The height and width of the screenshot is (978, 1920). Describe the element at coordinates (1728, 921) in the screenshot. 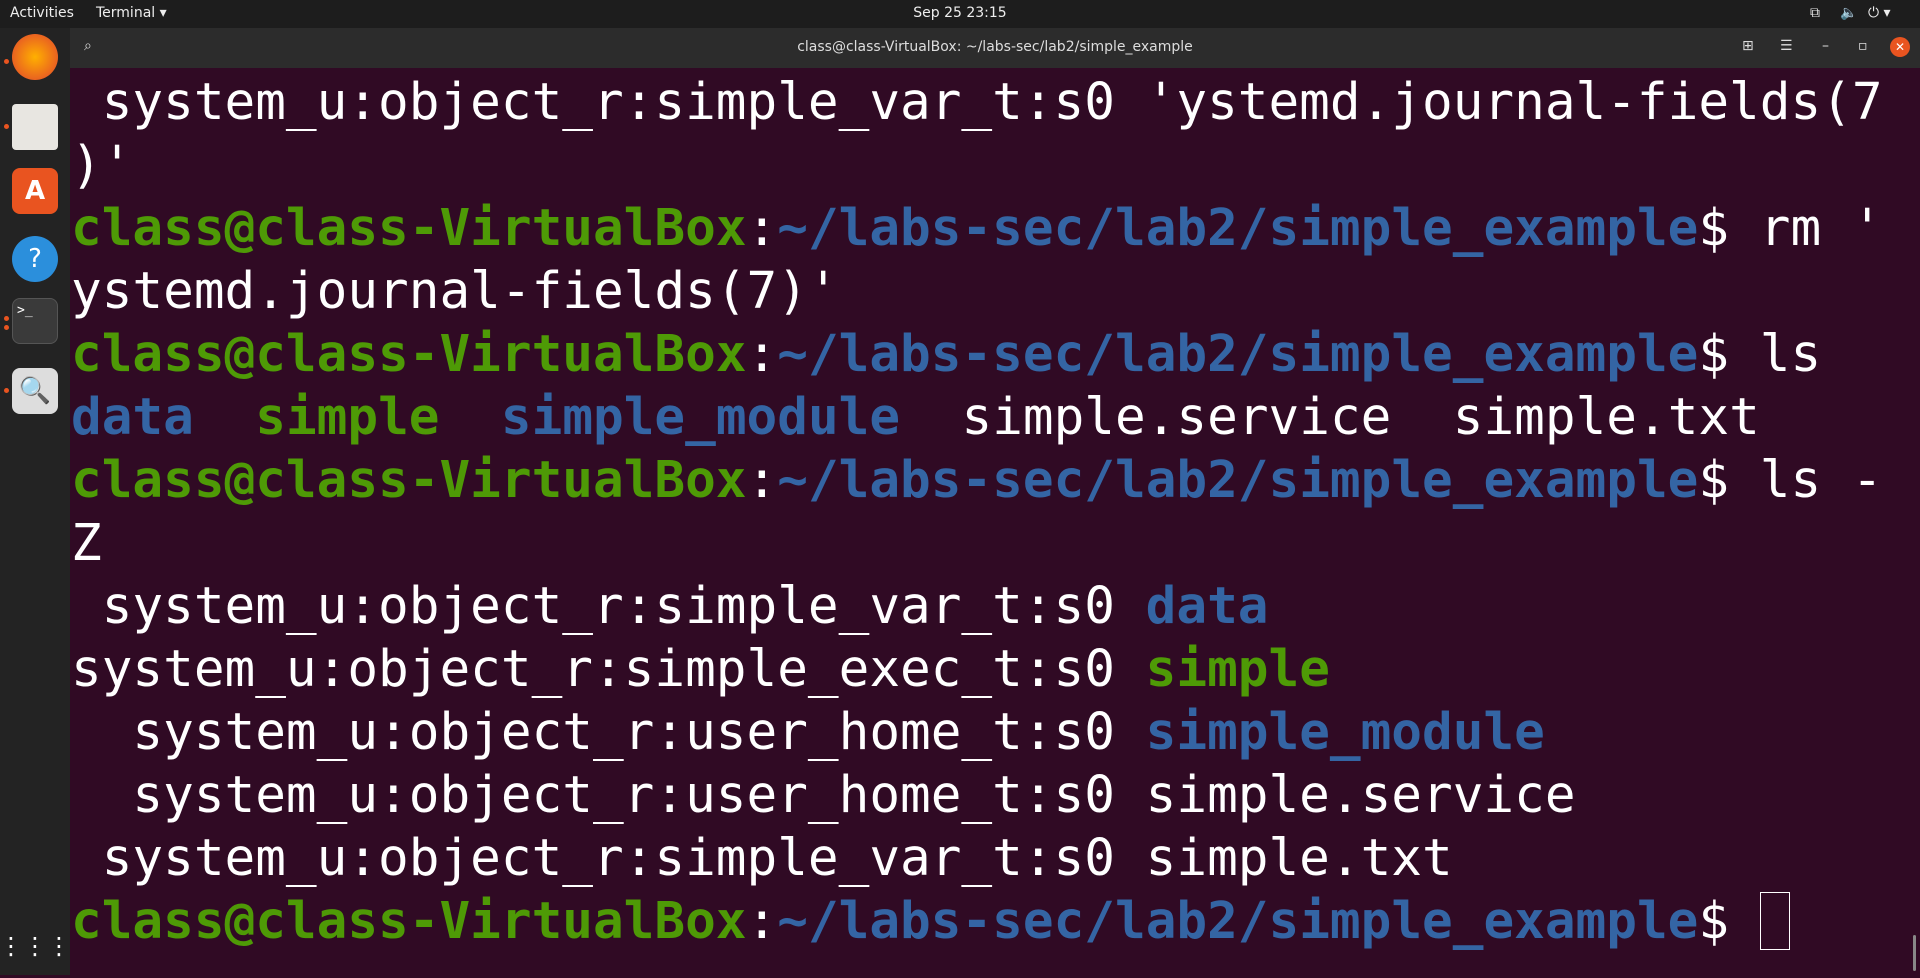

I see `terminal-text: $` at that location.